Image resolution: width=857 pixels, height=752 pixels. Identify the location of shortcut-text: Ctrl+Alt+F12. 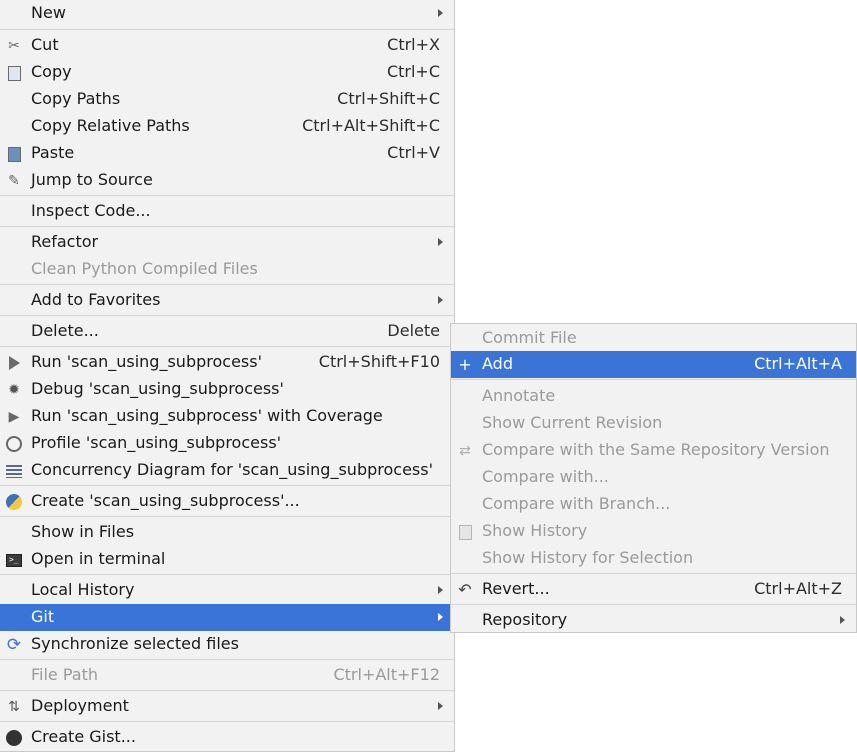
(386, 674).